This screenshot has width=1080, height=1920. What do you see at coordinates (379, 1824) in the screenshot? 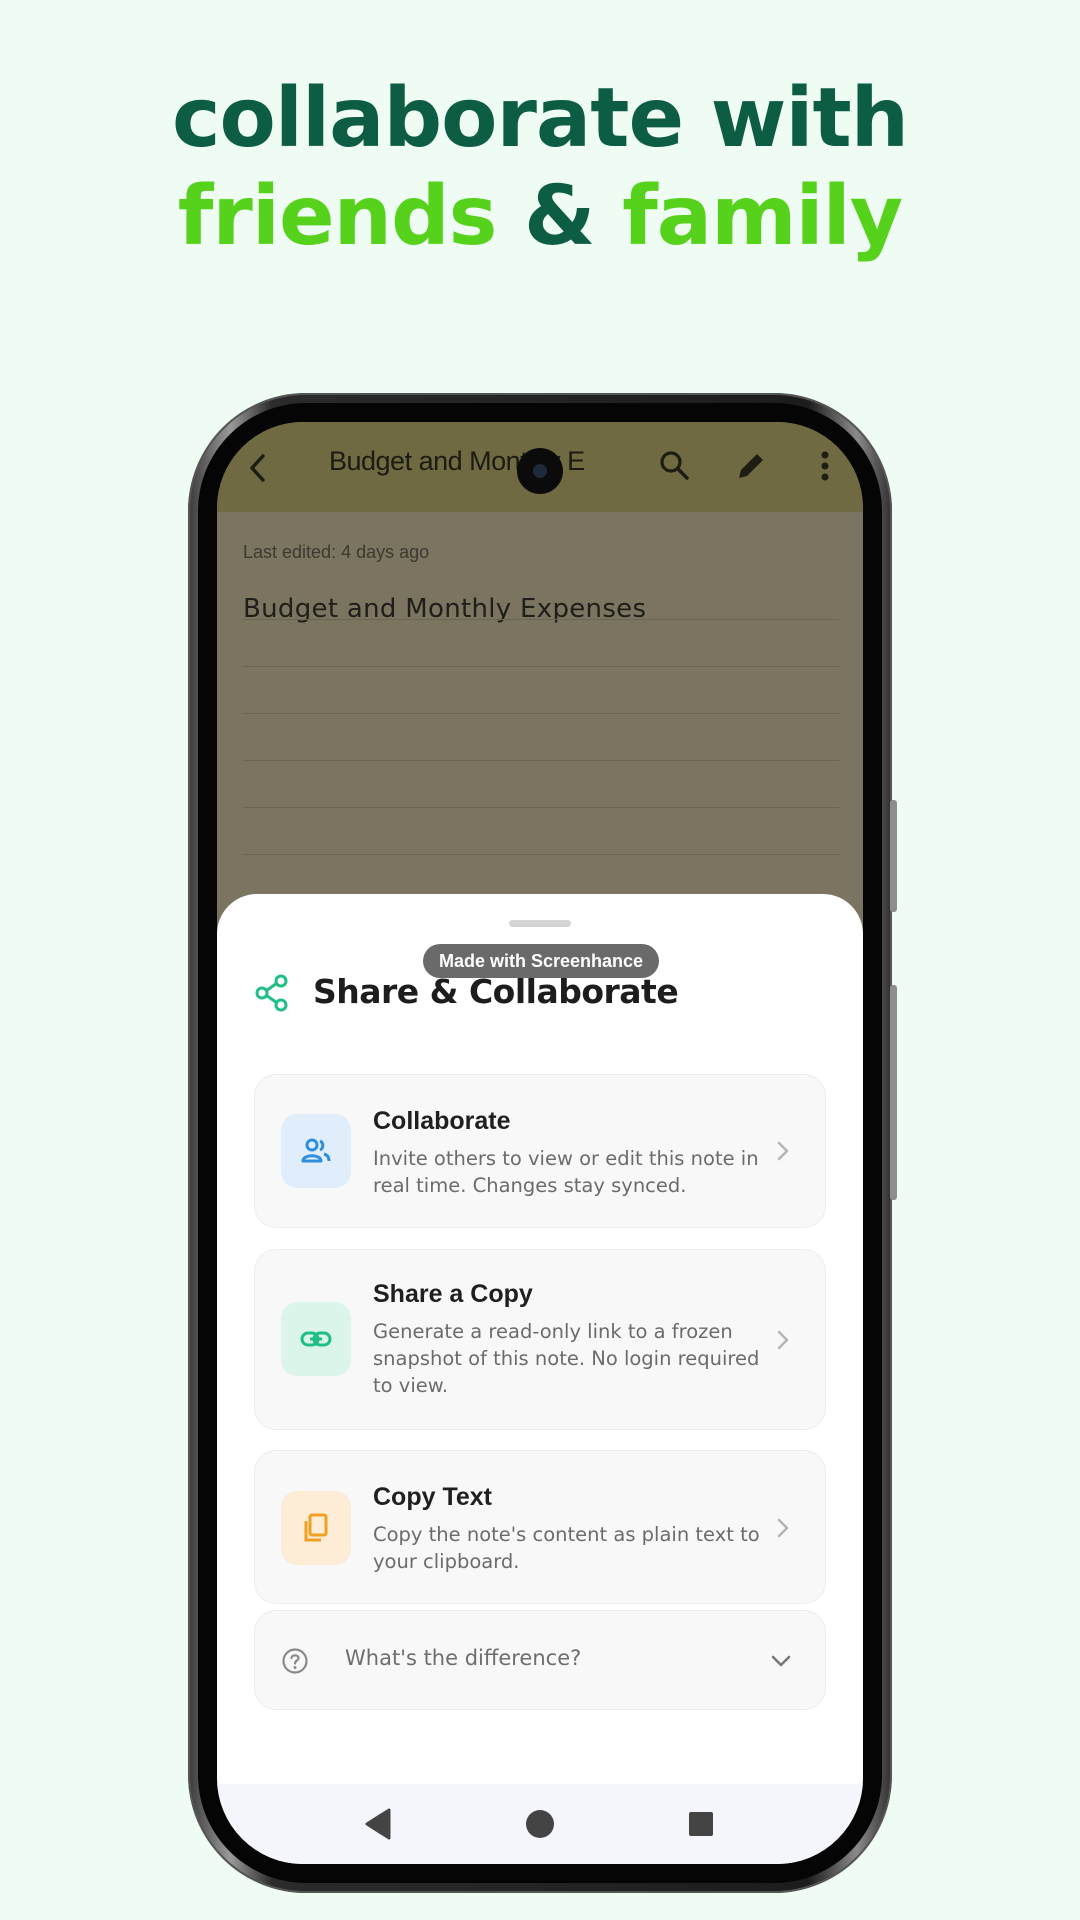
I see `nav-back-icon` at bounding box center [379, 1824].